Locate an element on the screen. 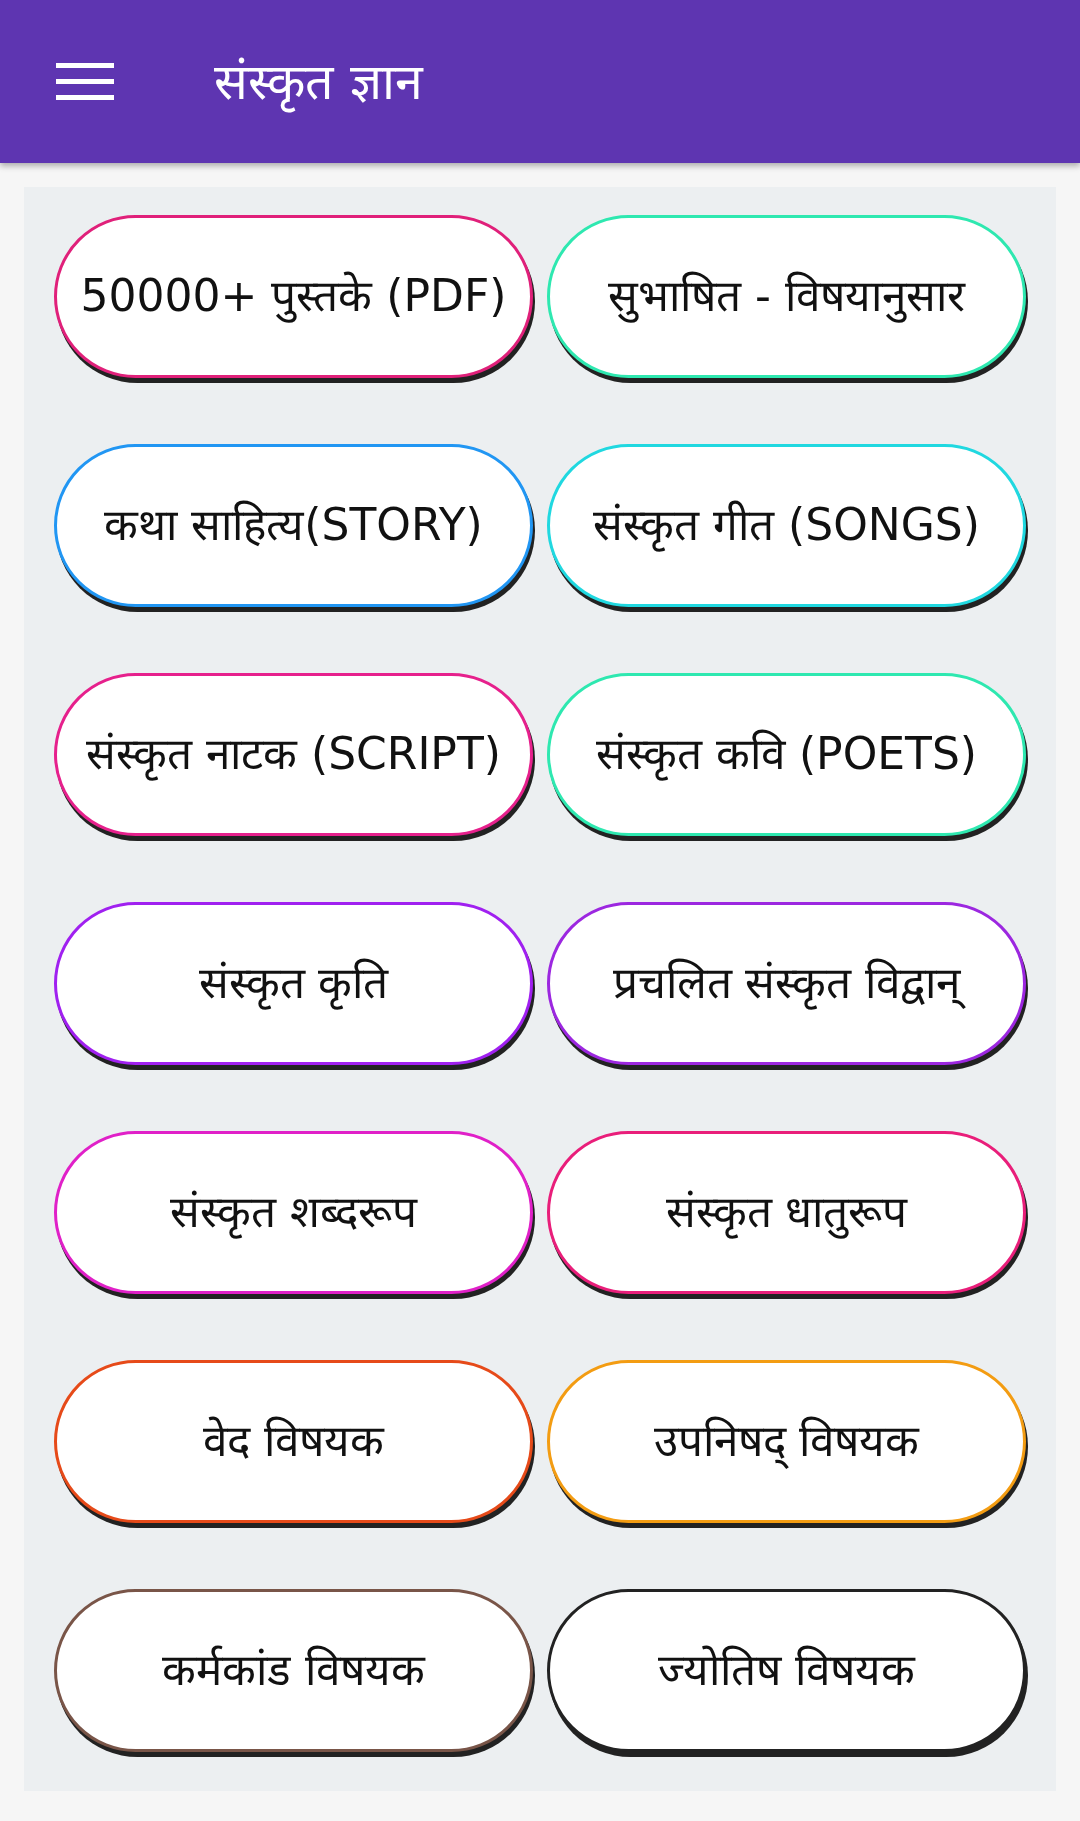 The height and width of the screenshot is (1821, 1080). app-title: संस्कृत ज्ञान is located at coordinates (318, 81).